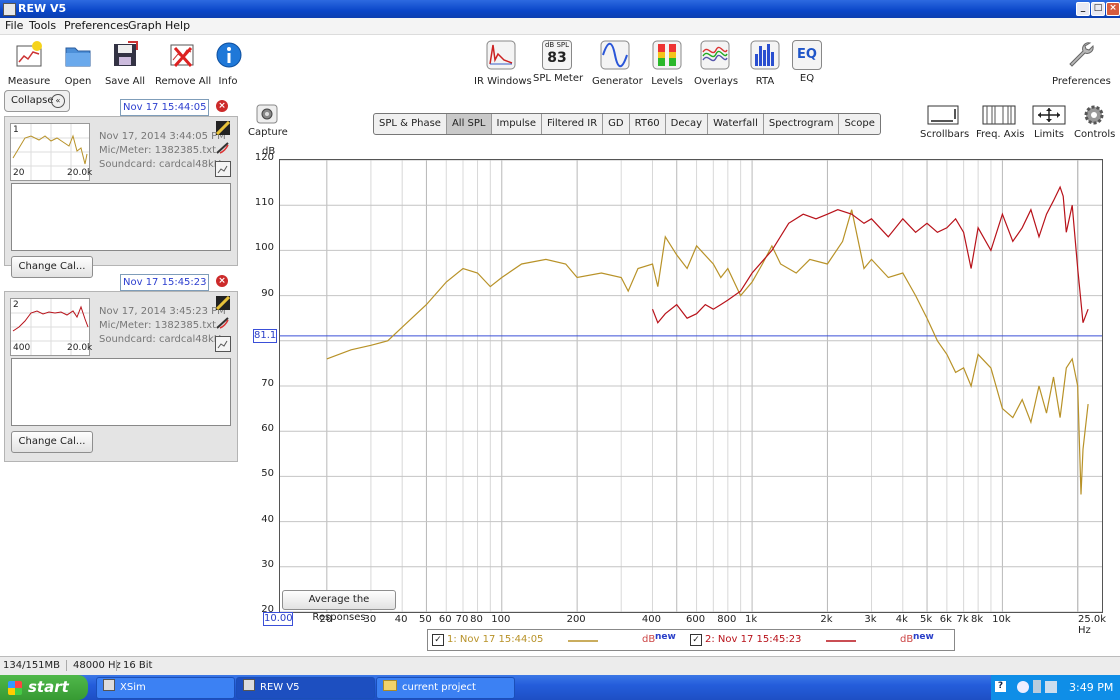 The width and height of the screenshot is (1120, 700). What do you see at coordinates (126, 53) in the screenshot?
I see `floppy-icon` at bounding box center [126, 53].